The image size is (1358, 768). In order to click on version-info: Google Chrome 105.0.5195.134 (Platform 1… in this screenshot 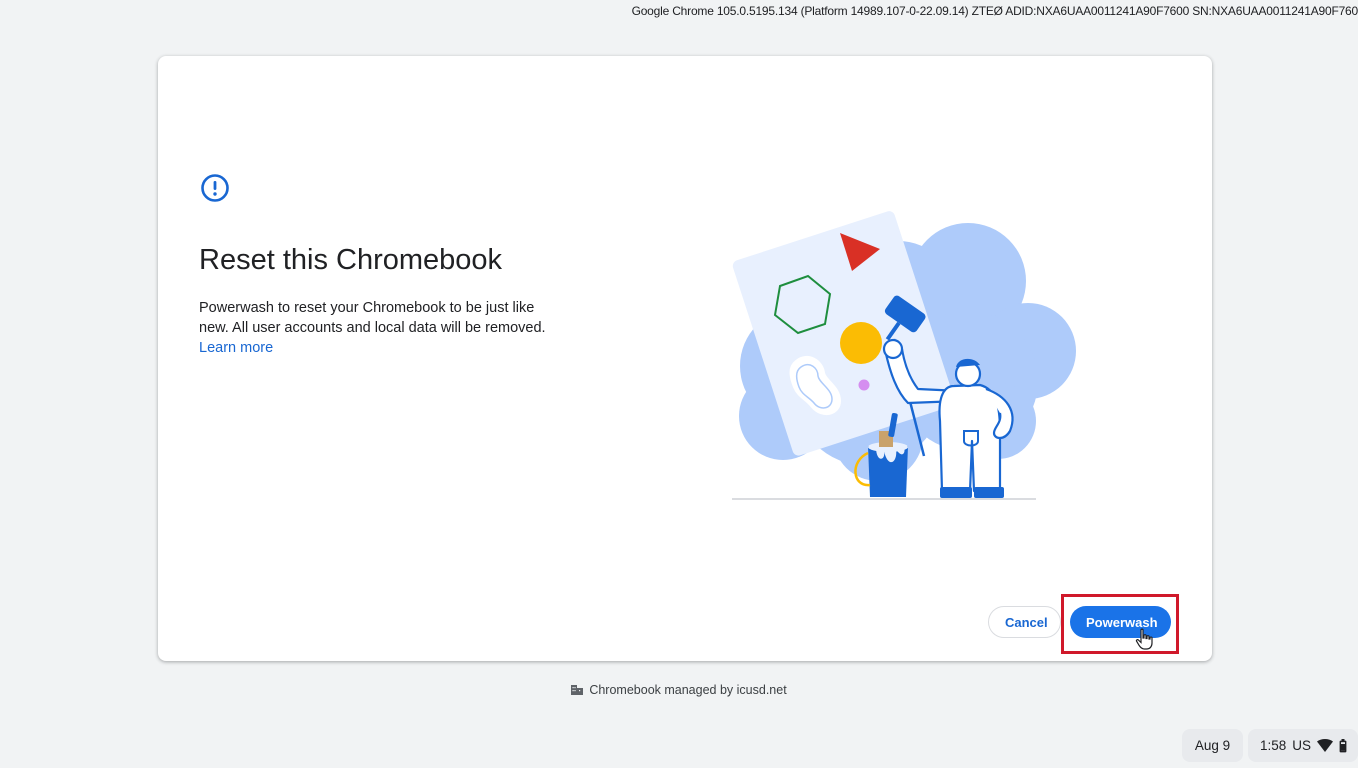, I will do `click(994, 11)`.